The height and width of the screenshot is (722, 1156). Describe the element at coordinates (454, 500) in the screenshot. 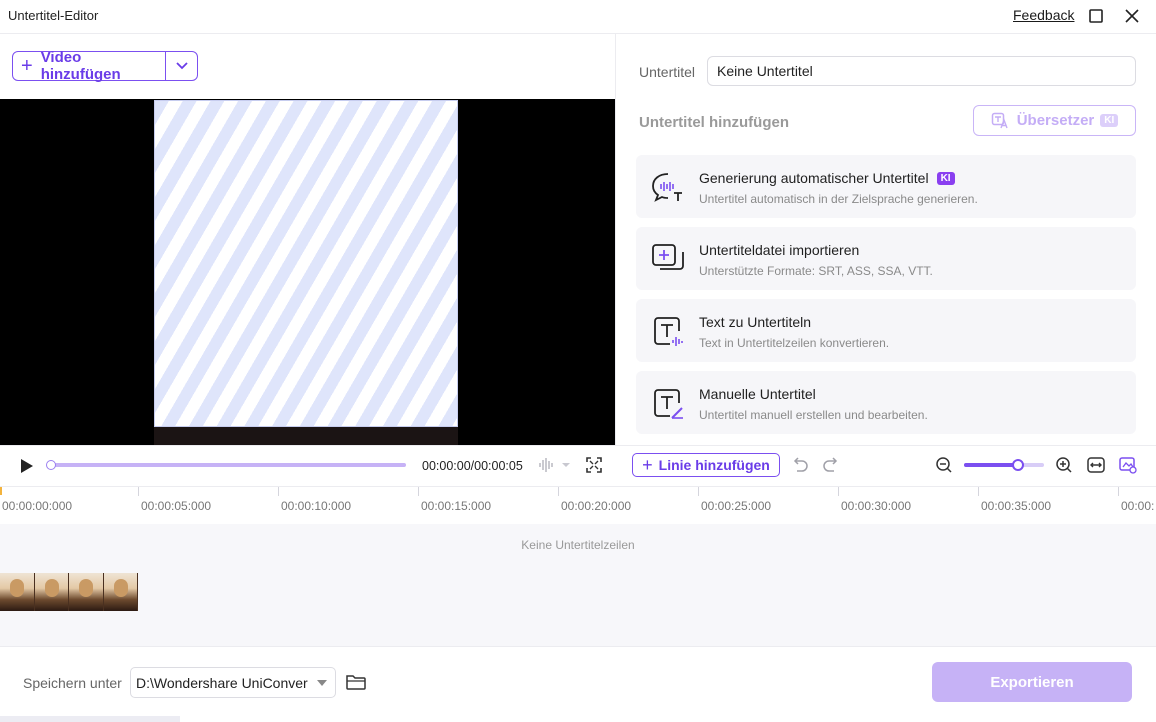

I see `ruler-tick: 00:00:15:000` at that location.